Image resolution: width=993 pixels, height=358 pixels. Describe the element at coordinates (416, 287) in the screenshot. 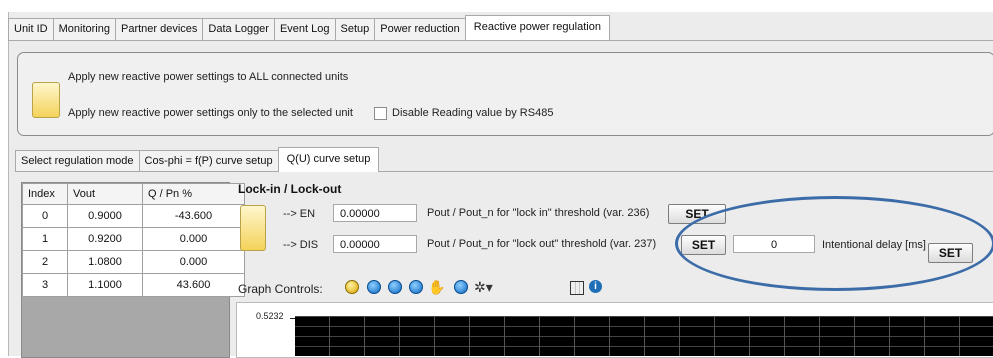

I see `zoom-reset-icon` at that location.